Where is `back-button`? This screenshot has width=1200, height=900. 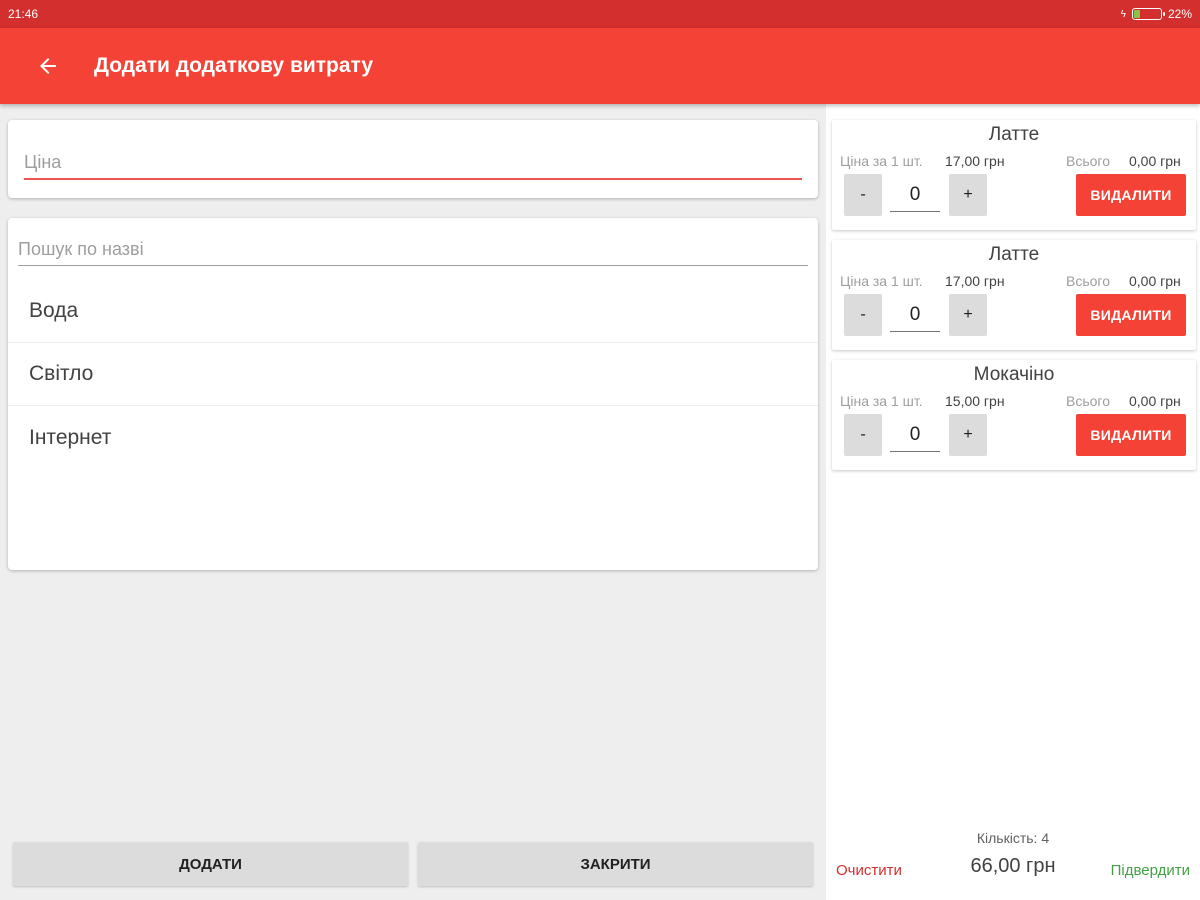
back-button is located at coordinates (48, 66).